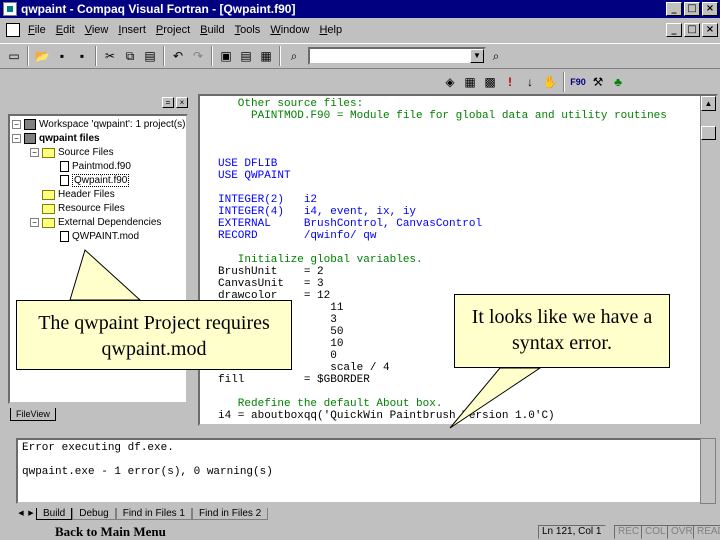 Image resolution: width=720 pixels, height=540 pixels. I want to click on scroll-up-icon: ▲, so click(708, 103).